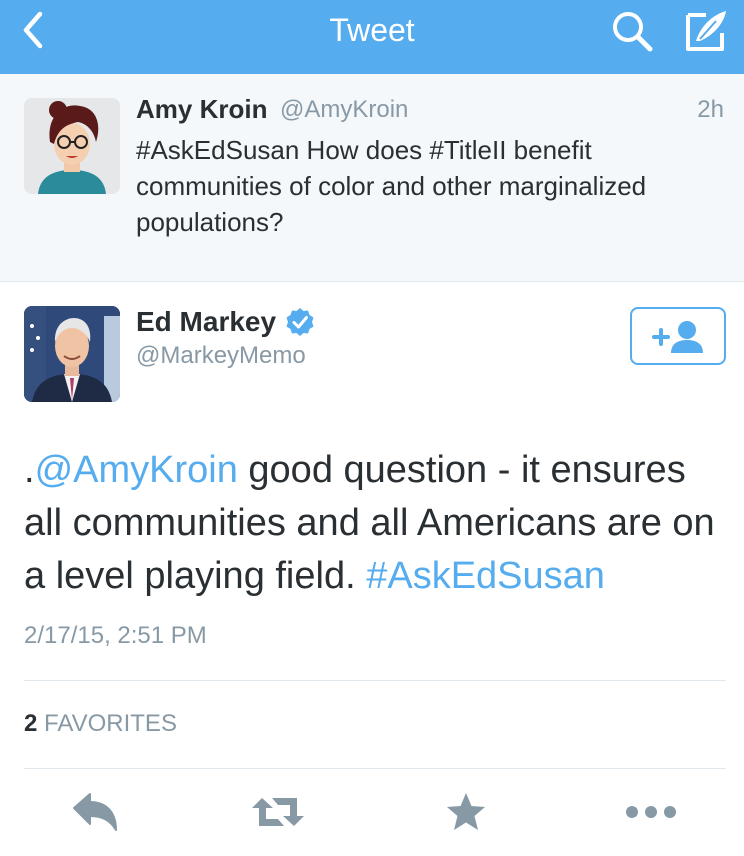 The image size is (744, 856). Describe the element at coordinates (710, 109) in the screenshot. I see `tweet-timestamp: 2h` at that location.